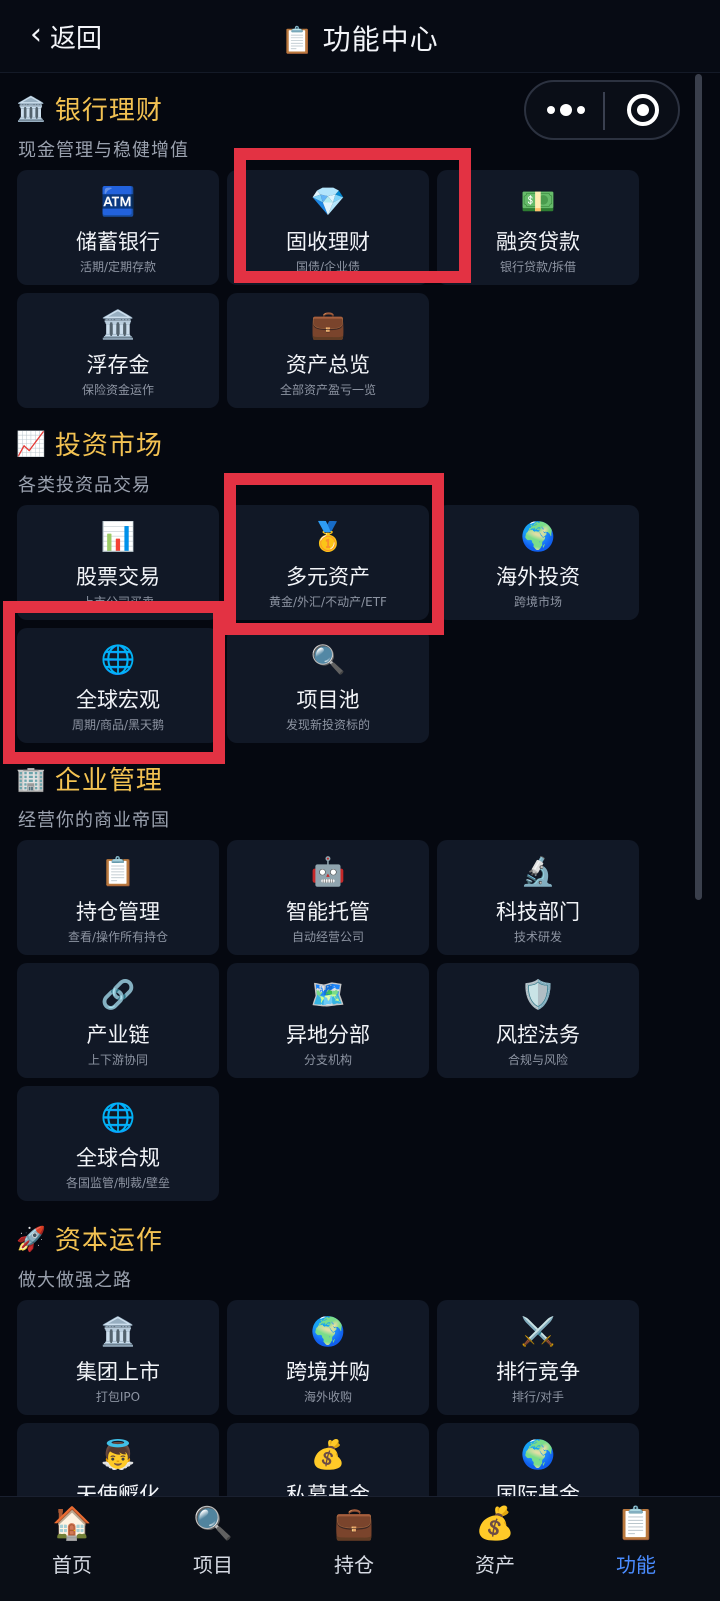 This screenshot has width=720, height=1601. Describe the element at coordinates (328, 365) in the screenshot. I see `card-name: 资产总览` at that location.